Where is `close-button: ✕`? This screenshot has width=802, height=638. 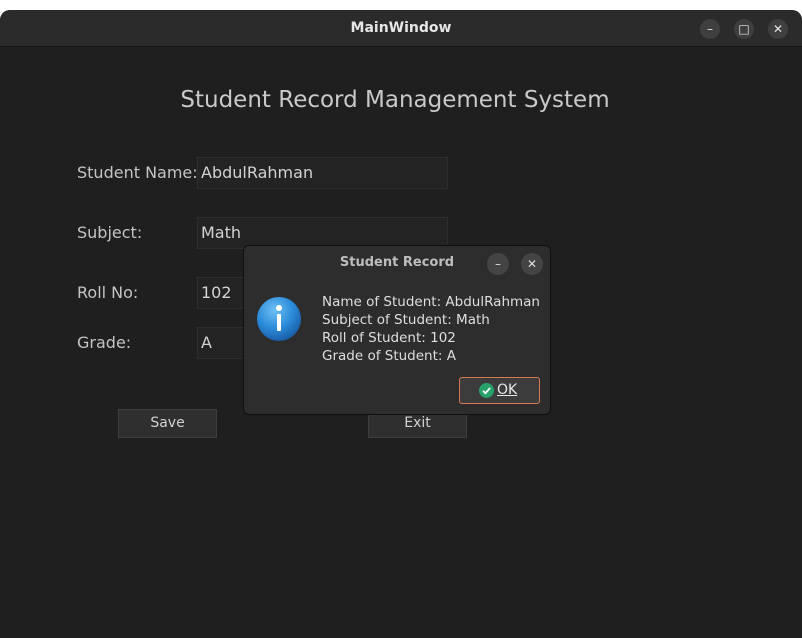
close-button: ✕ is located at coordinates (778, 29).